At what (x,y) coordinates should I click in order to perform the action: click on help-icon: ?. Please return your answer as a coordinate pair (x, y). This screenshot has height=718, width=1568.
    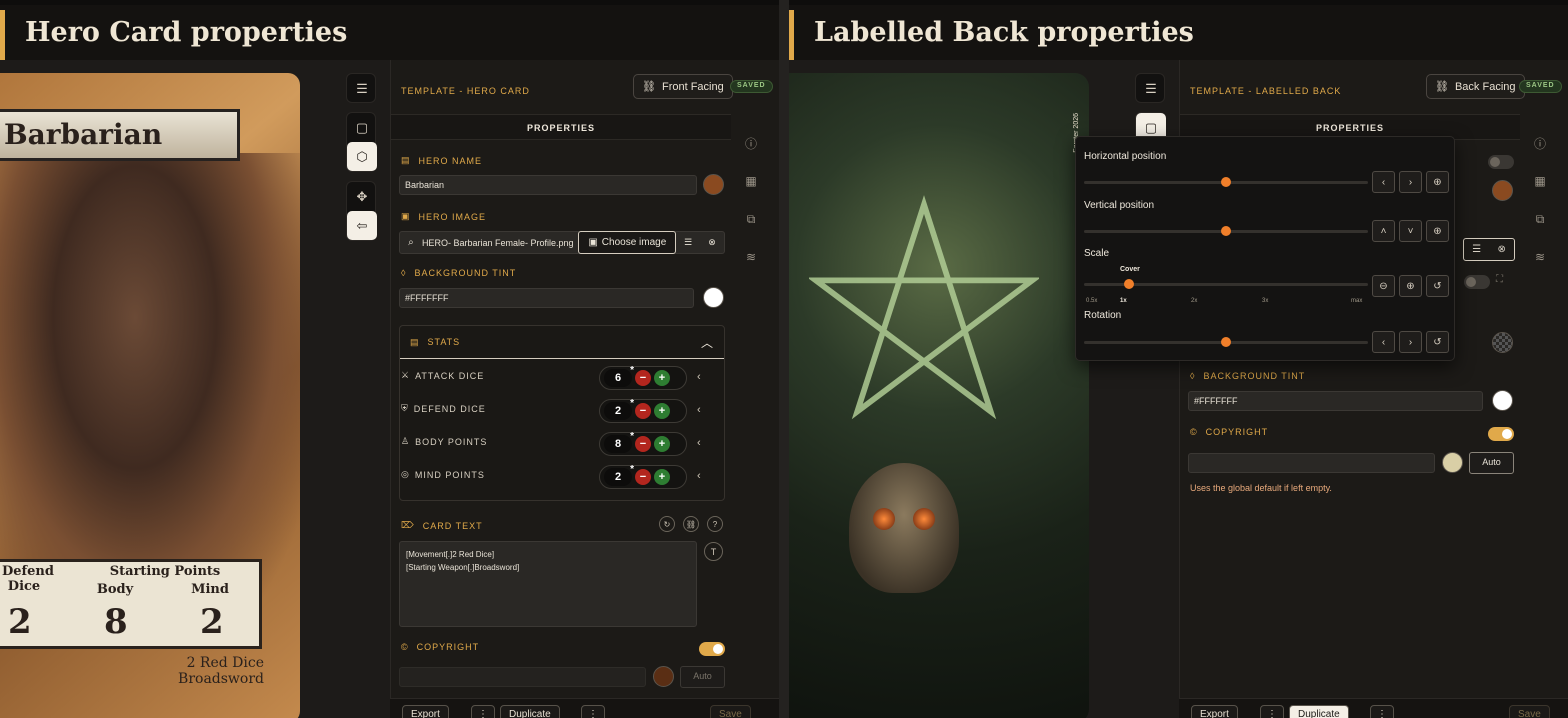
    Looking at the image, I should click on (715, 524).